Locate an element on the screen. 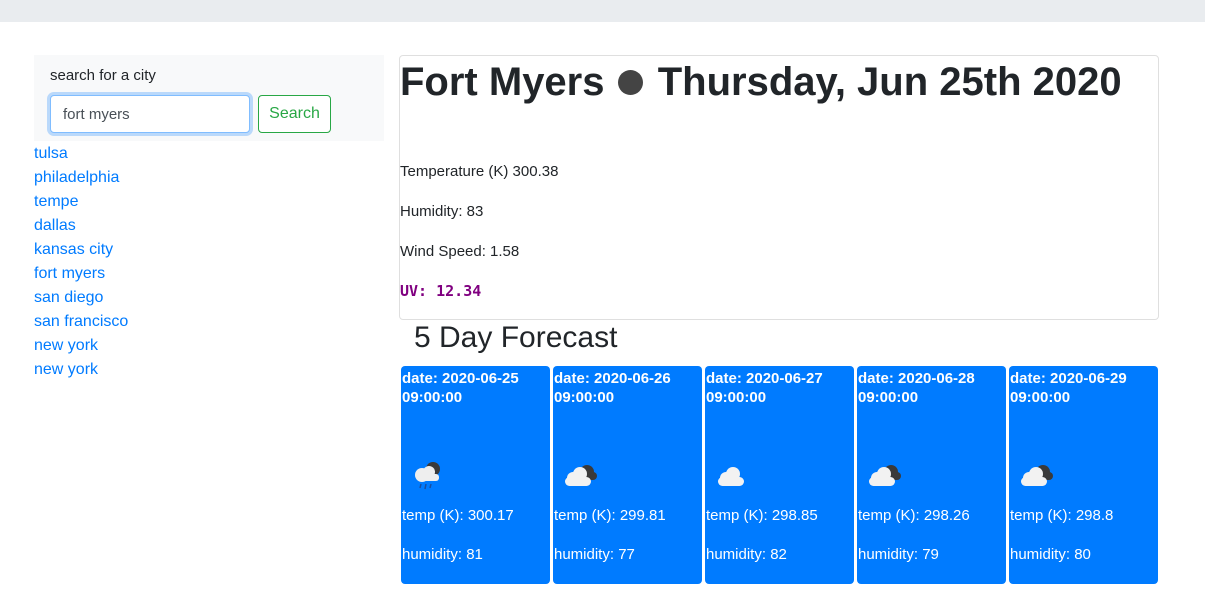 This screenshot has width=1205, height=596. current-temperature: Temperature (K) 300.38 is located at coordinates (479, 171).